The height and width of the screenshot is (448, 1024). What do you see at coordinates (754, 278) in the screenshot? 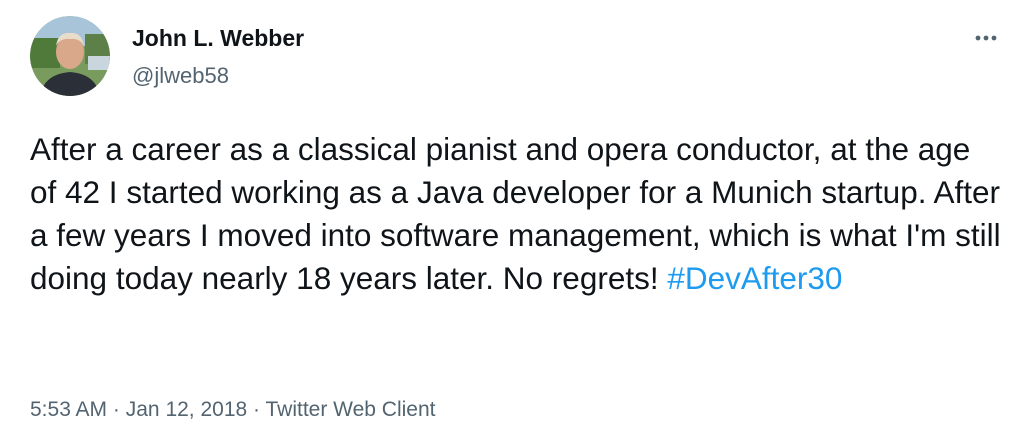
I see `hashtag-link: #DevAfter30` at bounding box center [754, 278].